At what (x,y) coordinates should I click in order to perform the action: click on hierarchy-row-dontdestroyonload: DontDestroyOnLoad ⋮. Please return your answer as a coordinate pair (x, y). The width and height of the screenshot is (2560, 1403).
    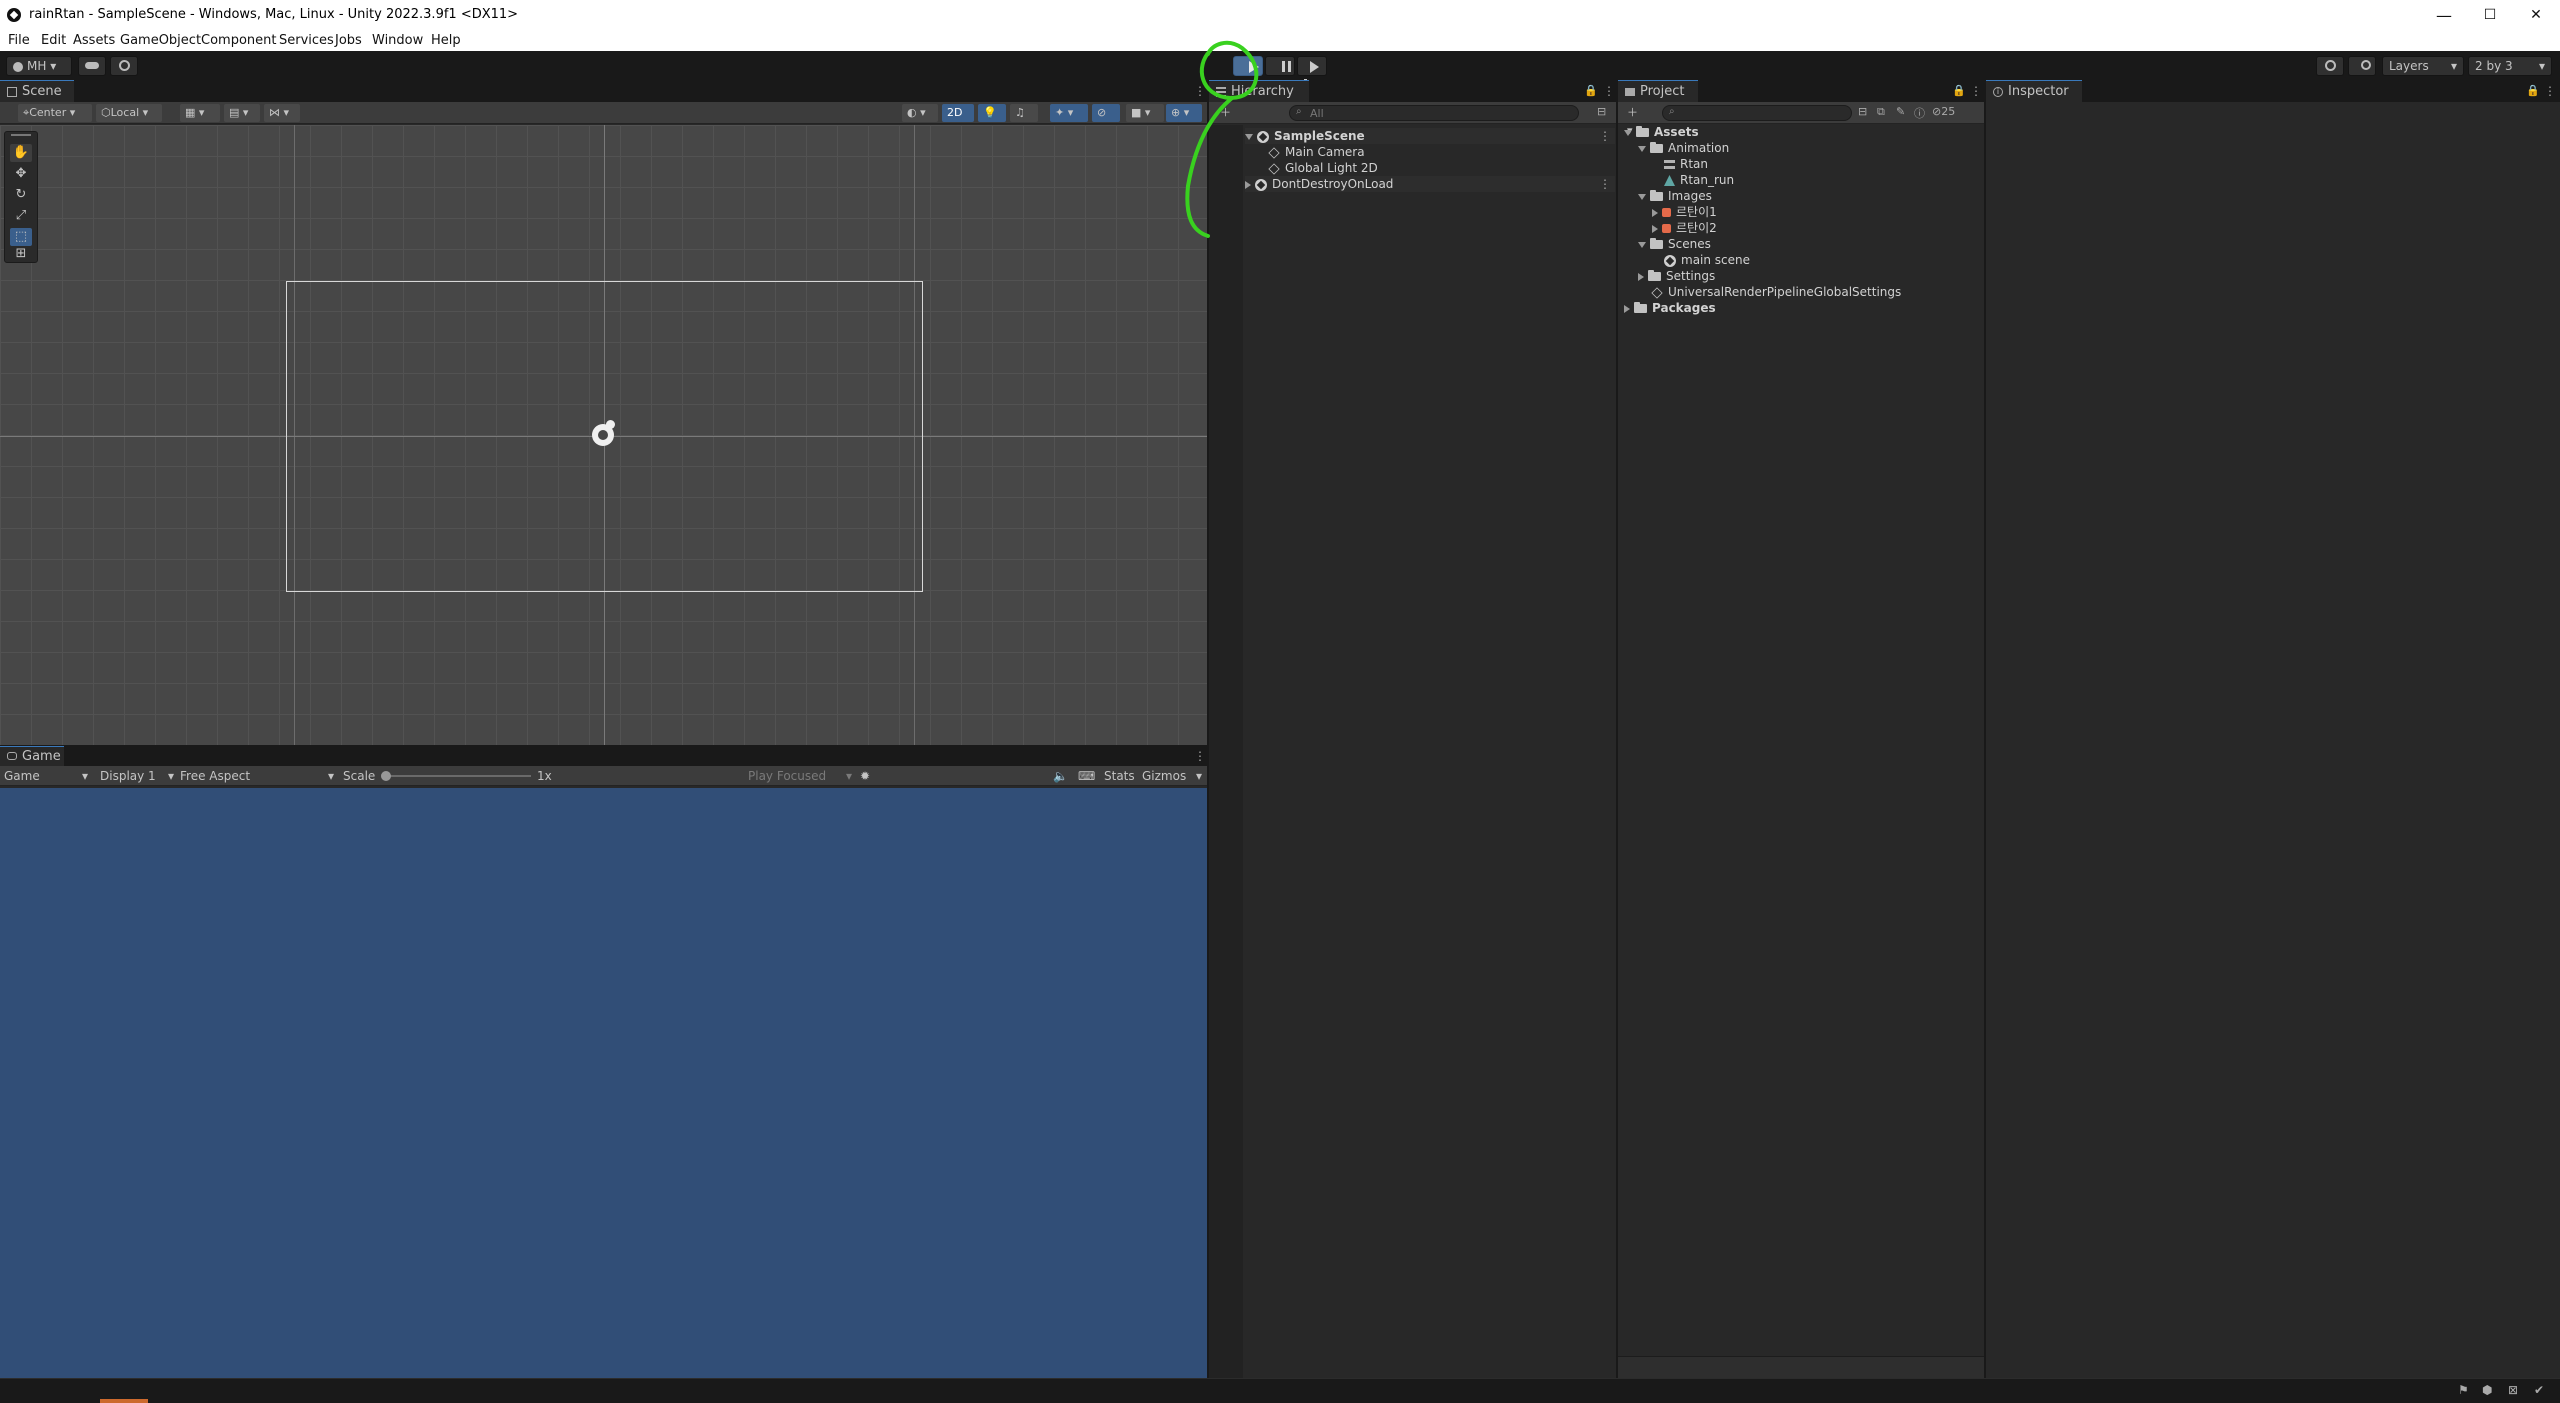
    Looking at the image, I should click on (1430, 184).